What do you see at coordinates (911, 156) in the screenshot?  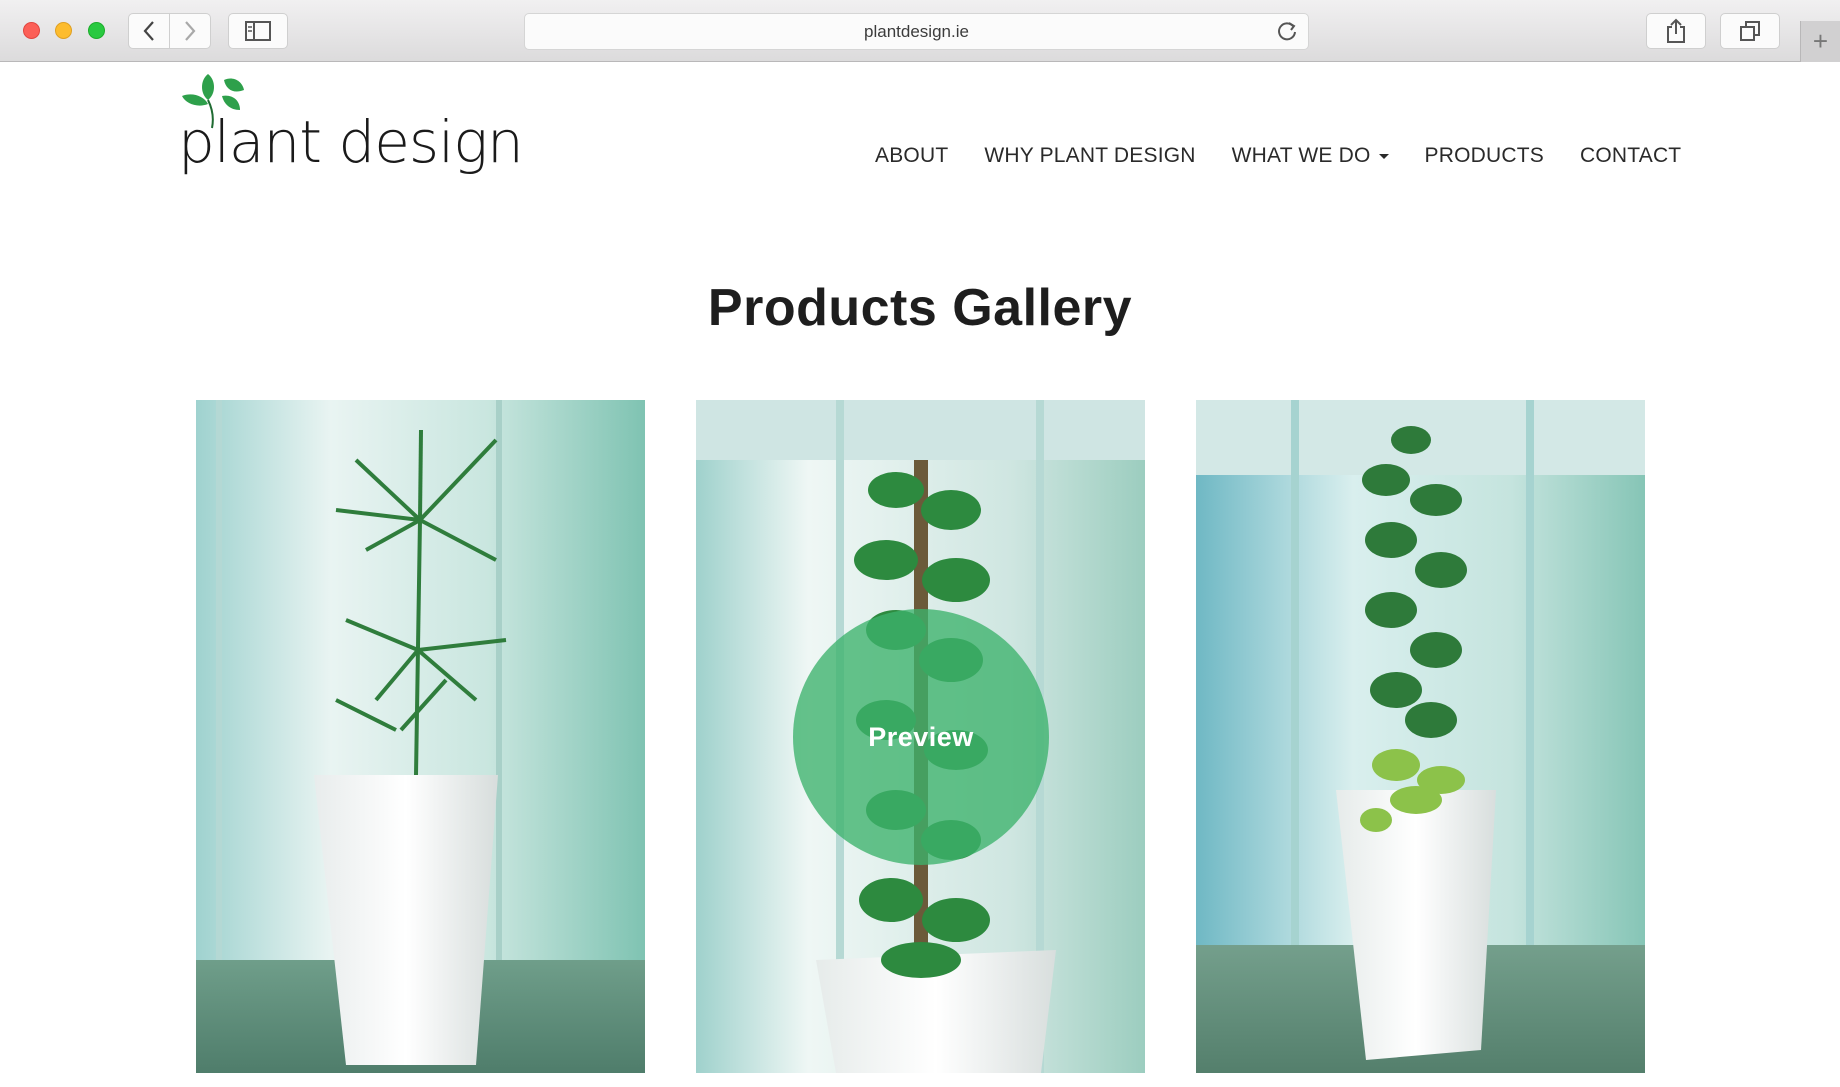 I see `nav-item-about: ABOUT` at bounding box center [911, 156].